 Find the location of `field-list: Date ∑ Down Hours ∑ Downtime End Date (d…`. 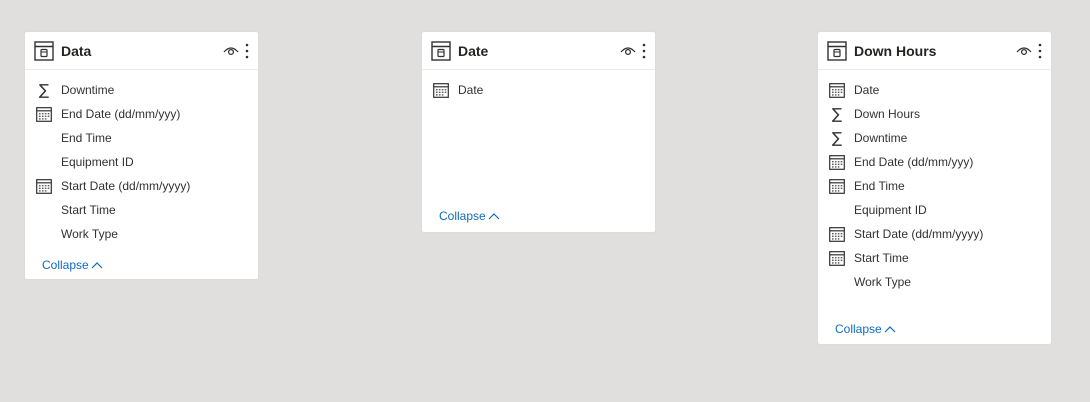

field-list: Date ∑ Down Hours ∑ Downtime End Date (d… is located at coordinates (934, 182).